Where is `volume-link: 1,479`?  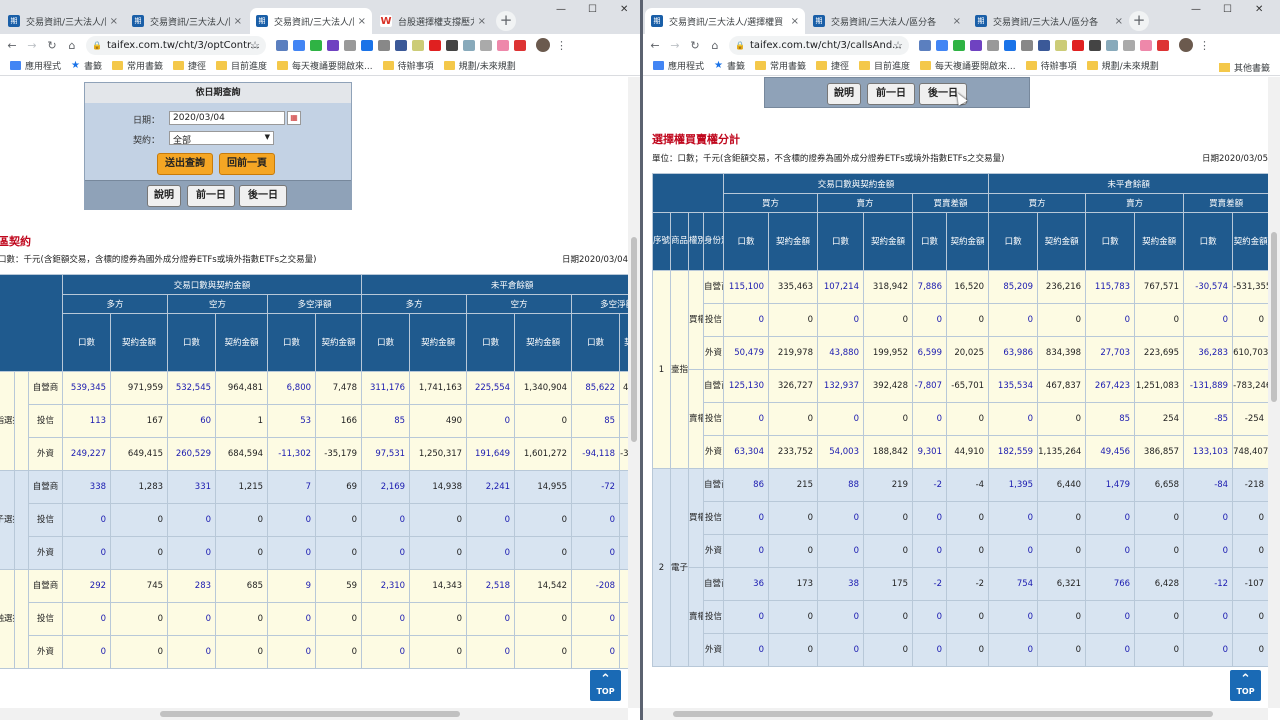 volume-link: 1,479 is located at coordinates (1110, 485).